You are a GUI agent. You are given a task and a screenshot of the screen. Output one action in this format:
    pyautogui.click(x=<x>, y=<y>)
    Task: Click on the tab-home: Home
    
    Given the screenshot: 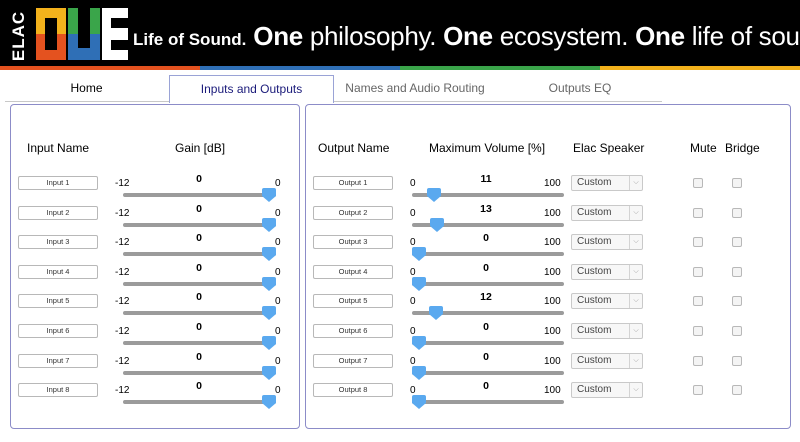 What is the action you would take?
    pyautogui.click(x=86, y=88)
    